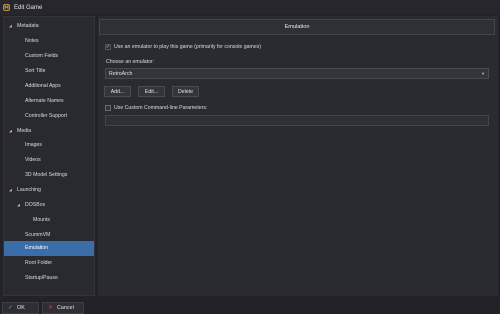 The height and width of the screenshot is (314, 500). I want to click on sidebar-item-label: Alternate Names, so click(44, 101).